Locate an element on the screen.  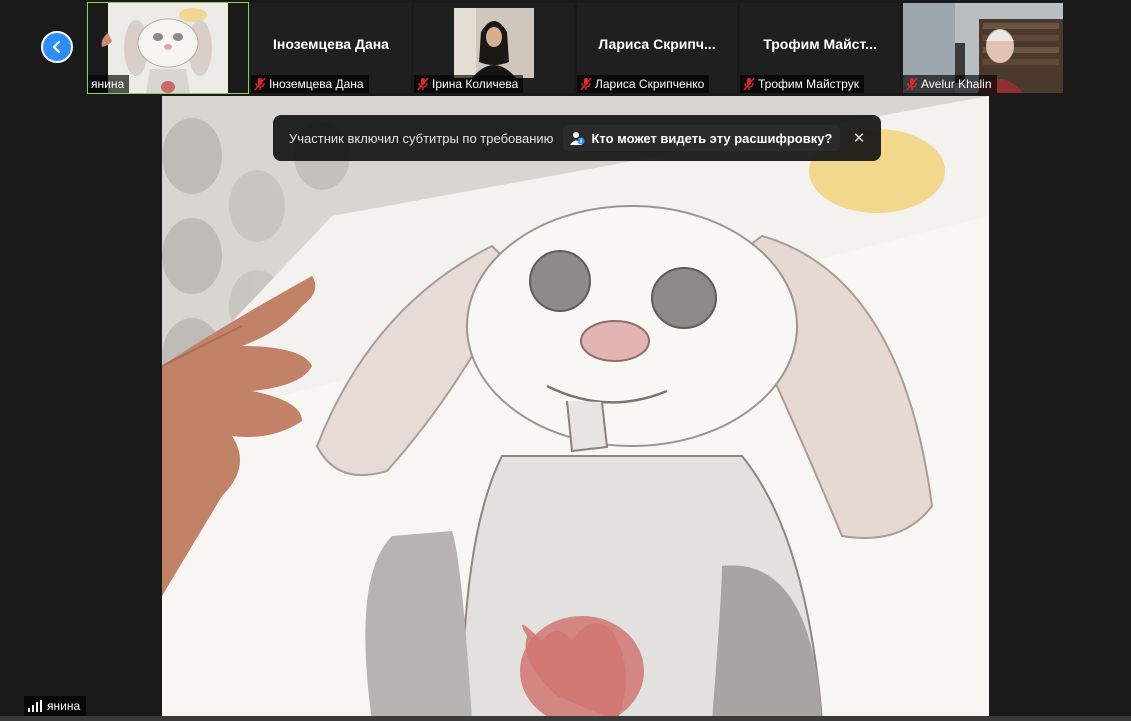
filmstrip-back-button is located at coordinates (57, 47).